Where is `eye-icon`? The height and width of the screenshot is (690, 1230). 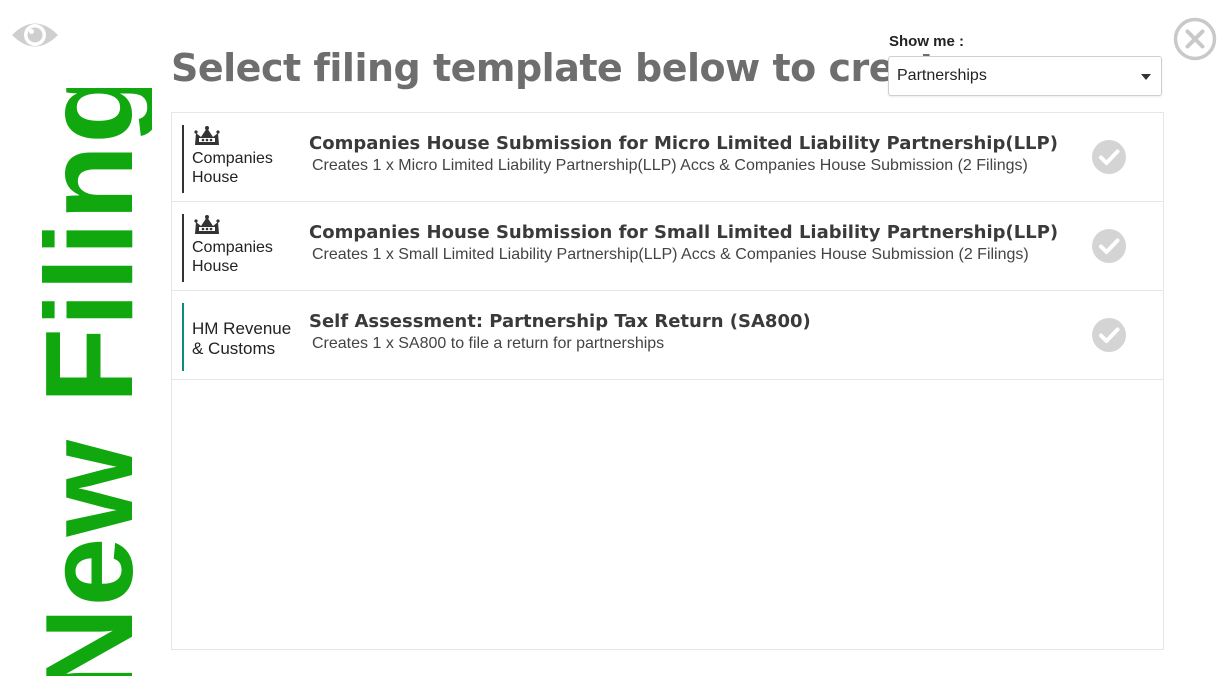 eye-icon is located at coordinates (35, 35).